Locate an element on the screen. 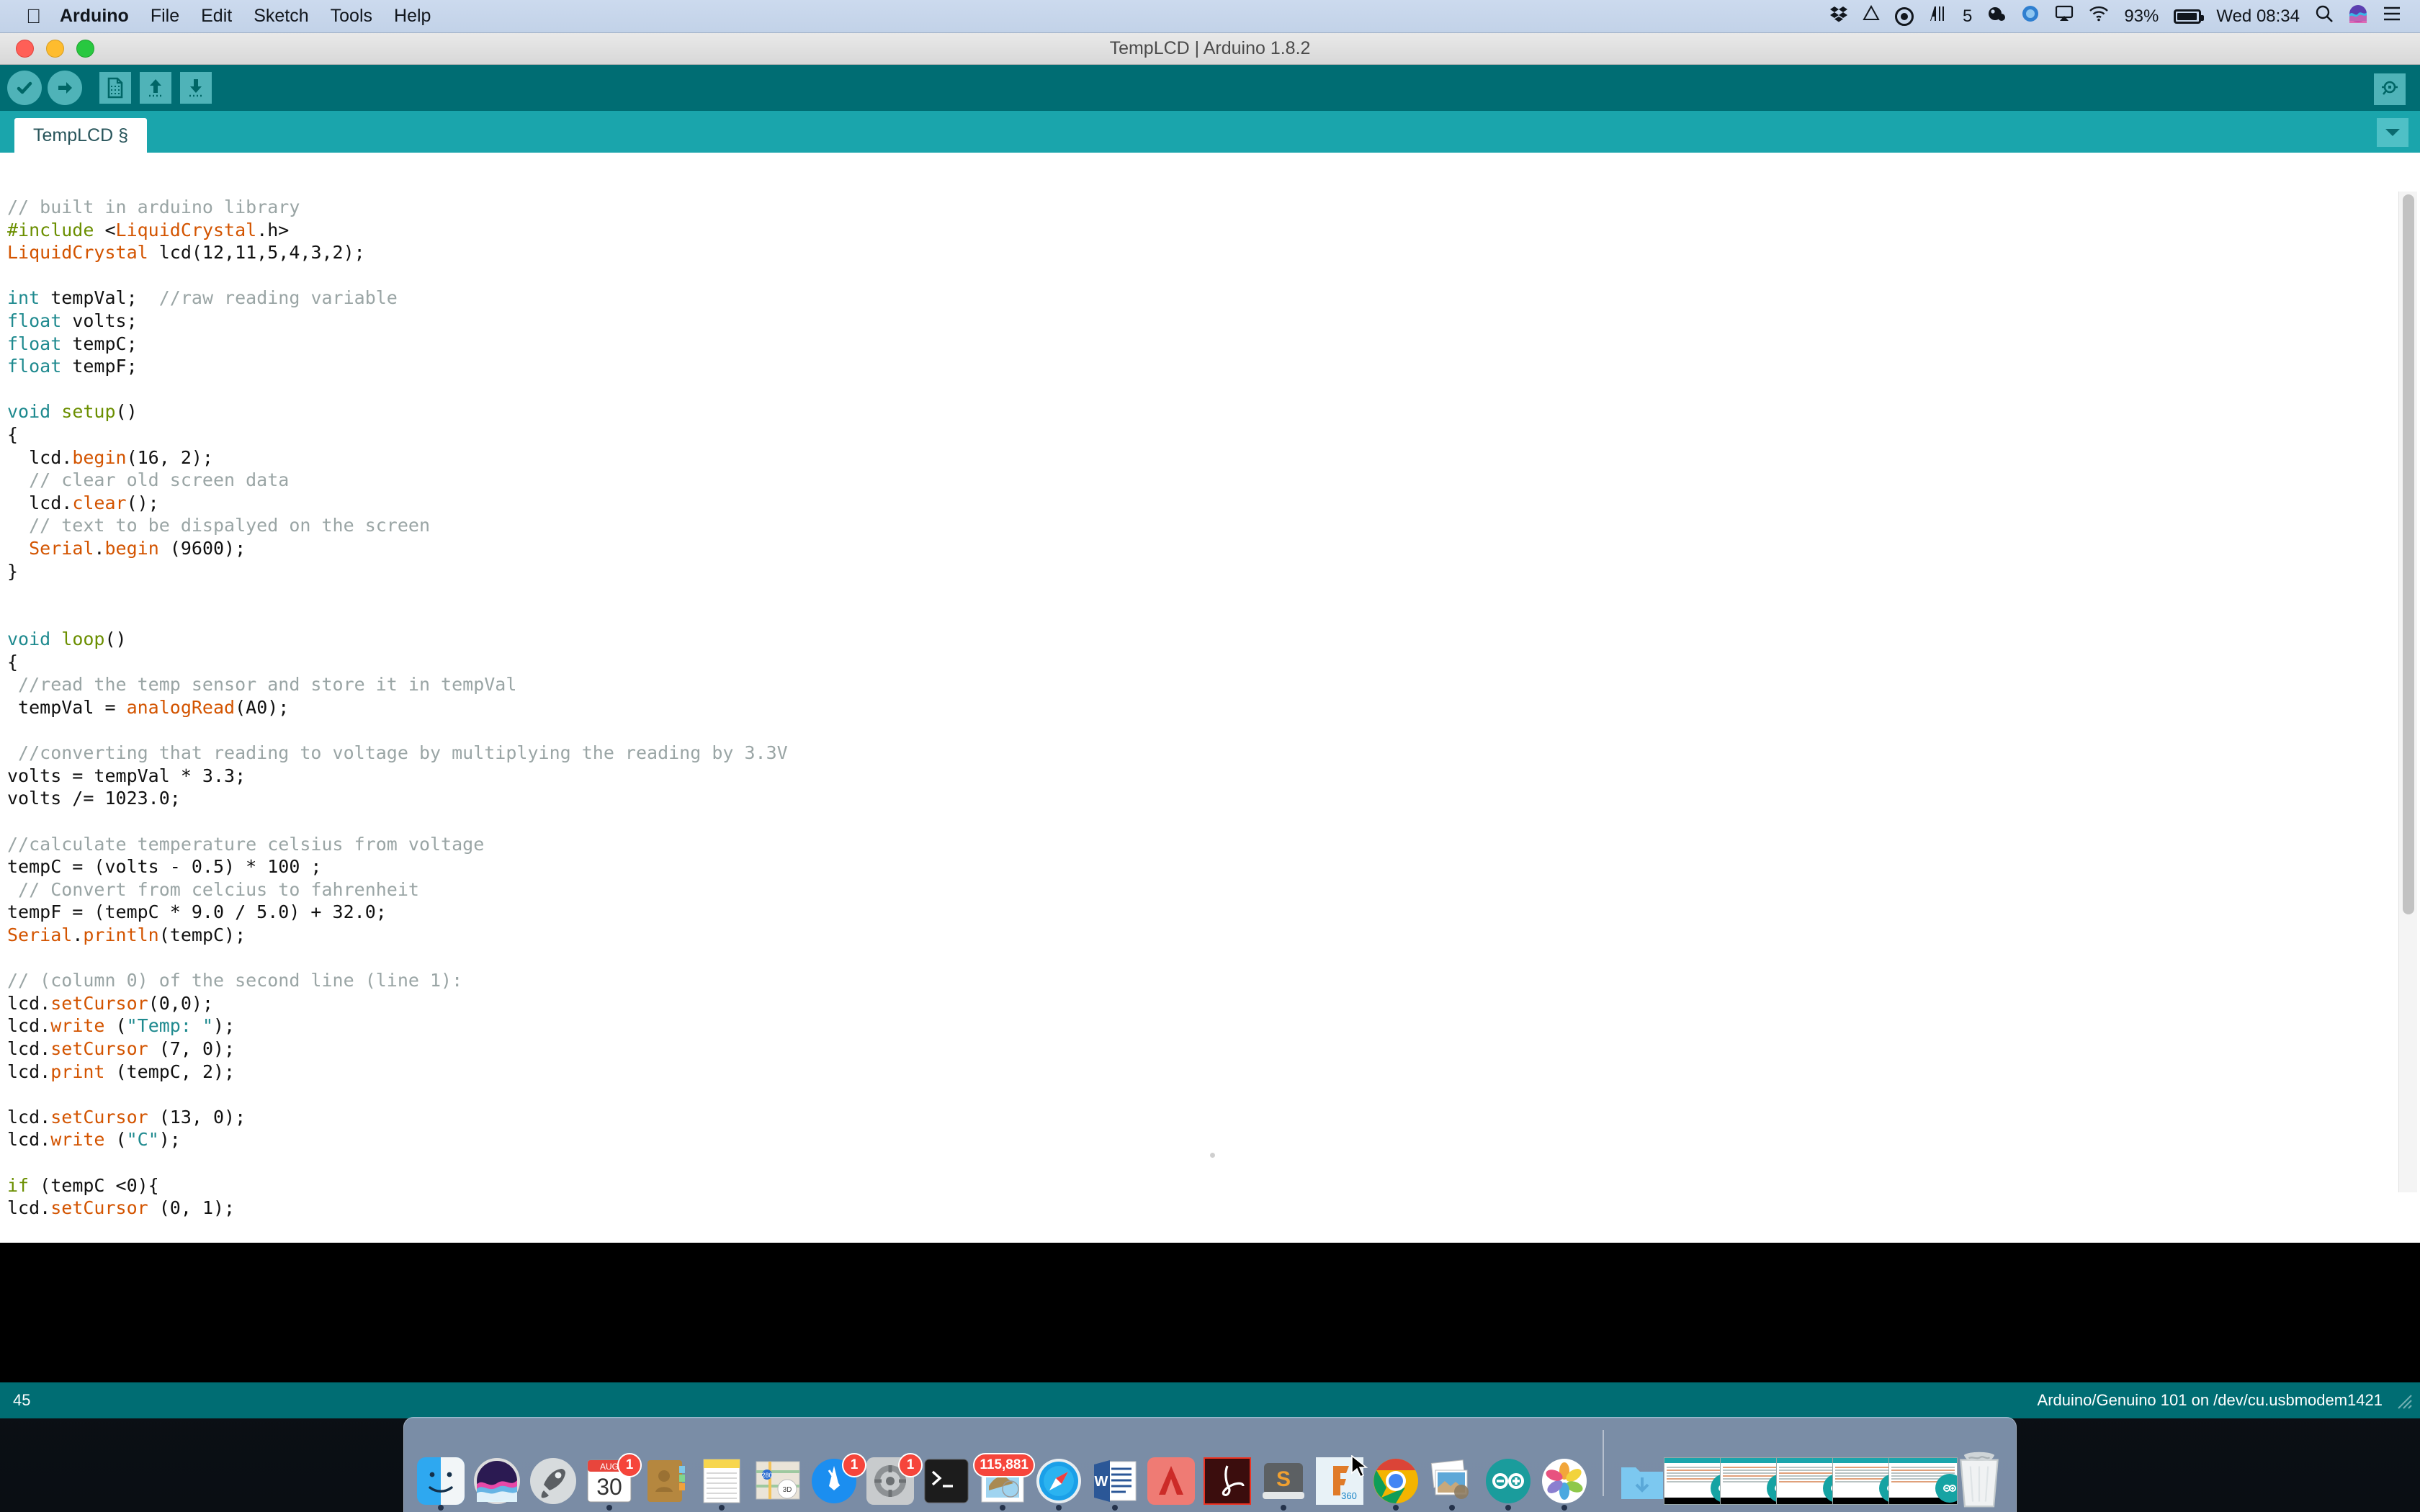 This screenshot has height=1512, width=2420. dock-item-word: W is located at coordinates (1114, 1467).